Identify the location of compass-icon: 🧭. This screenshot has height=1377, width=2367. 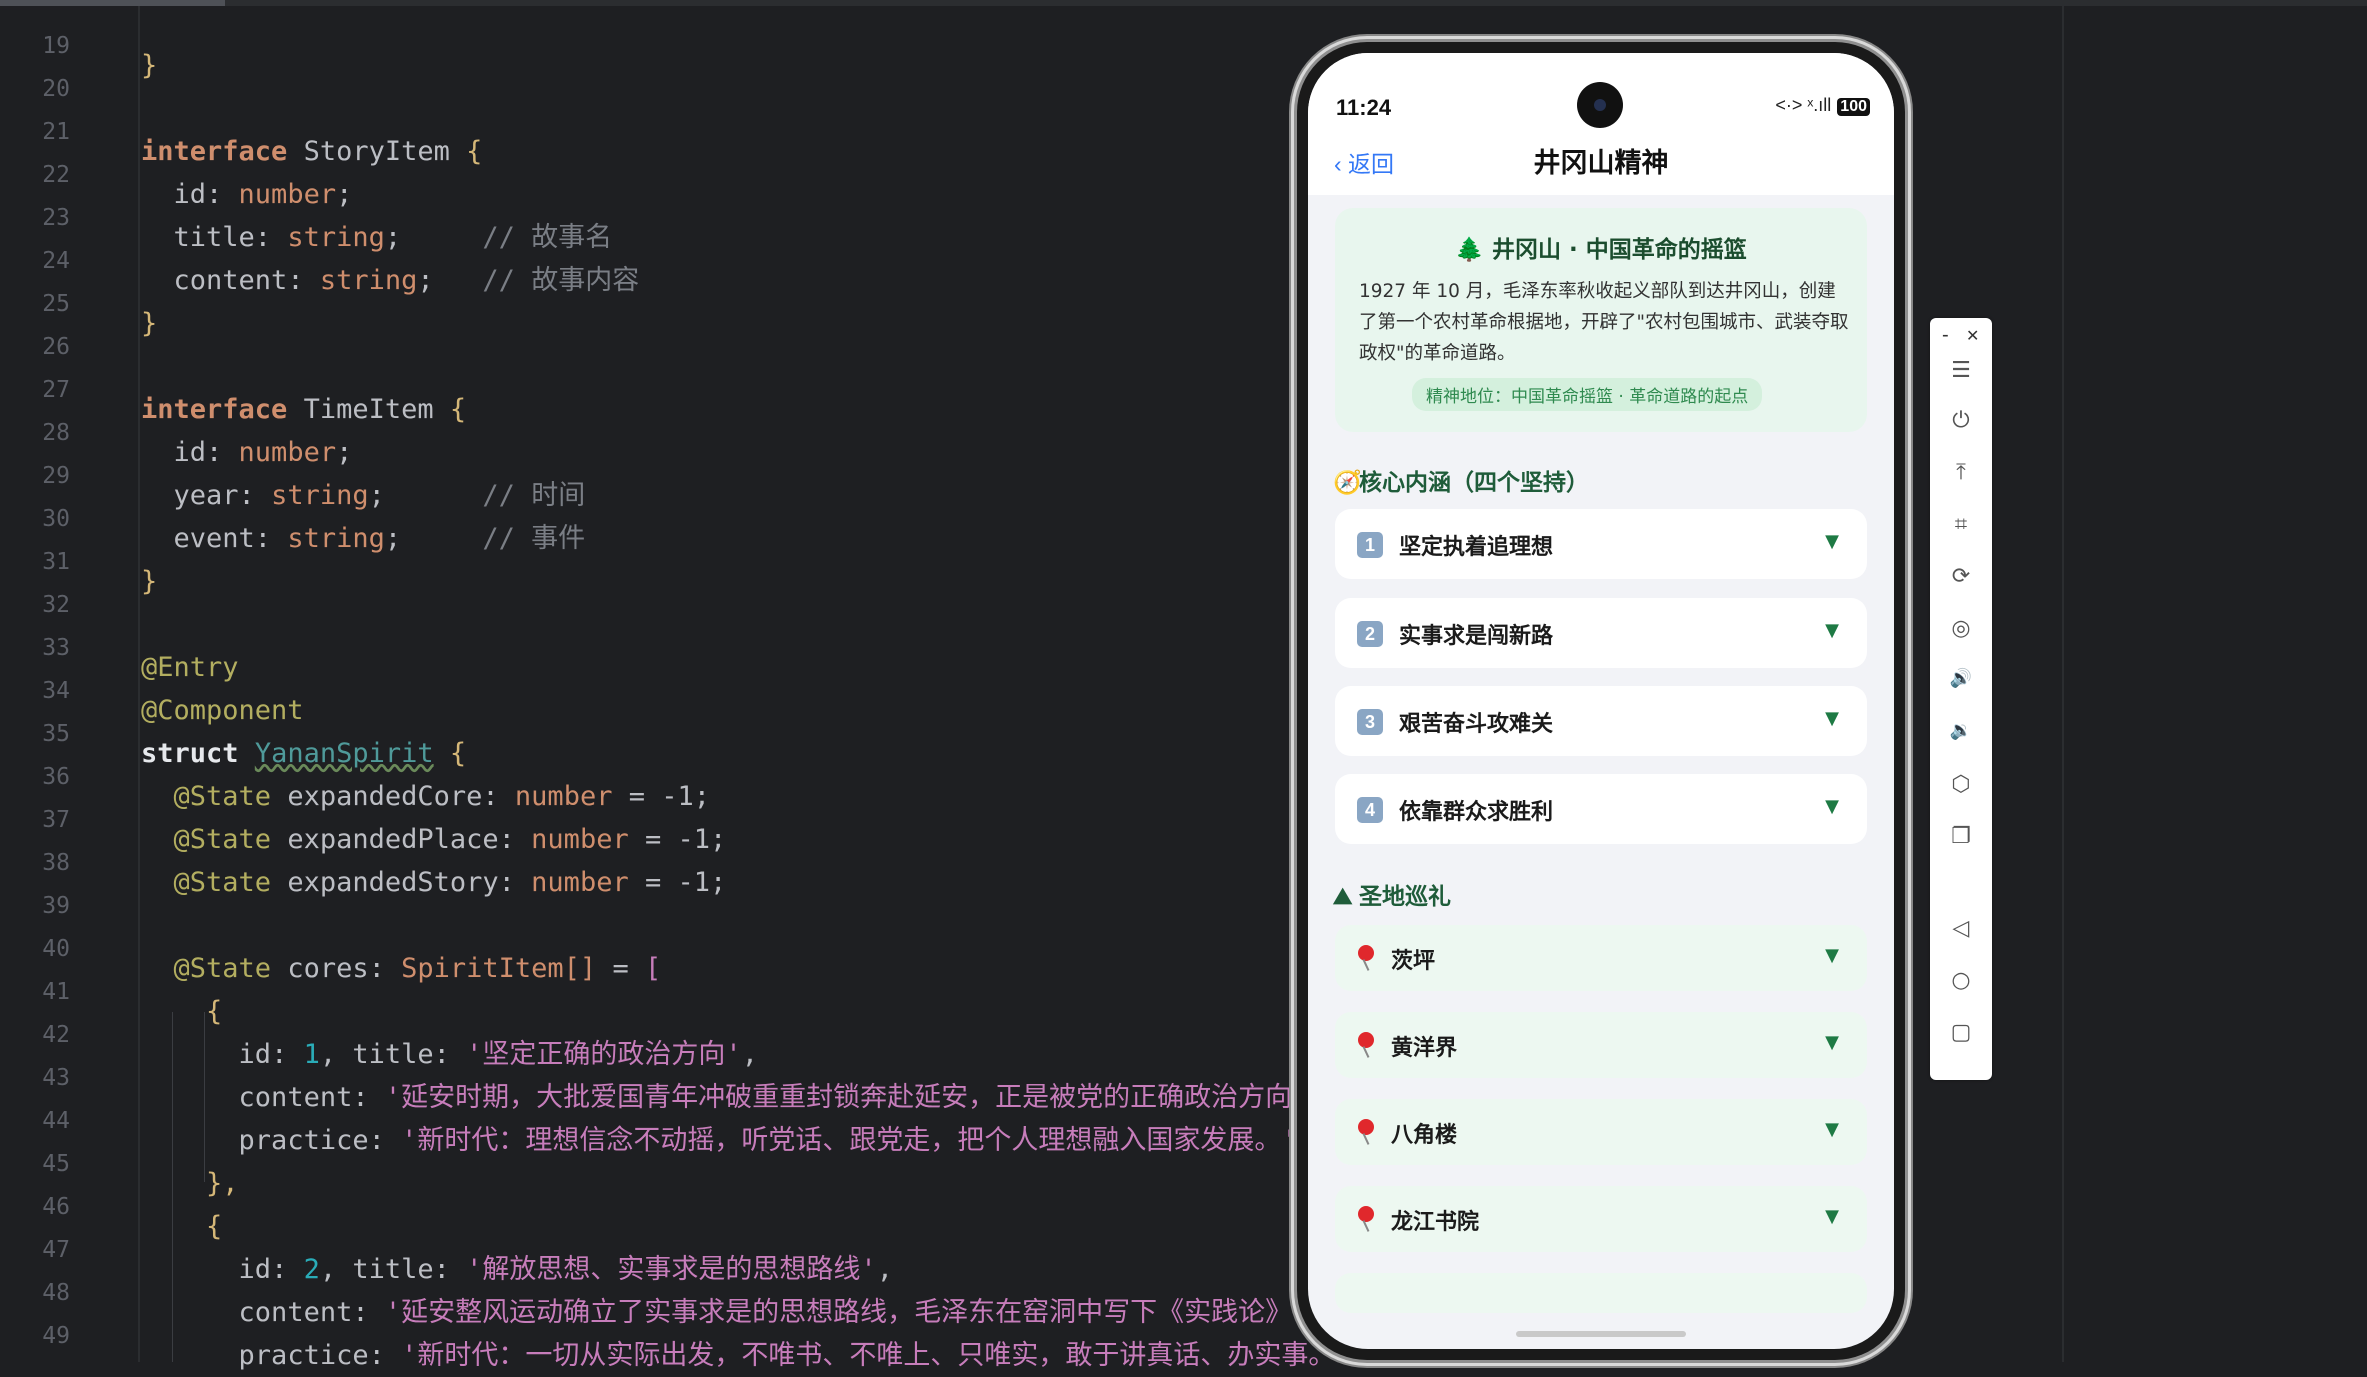
(1347, 483).